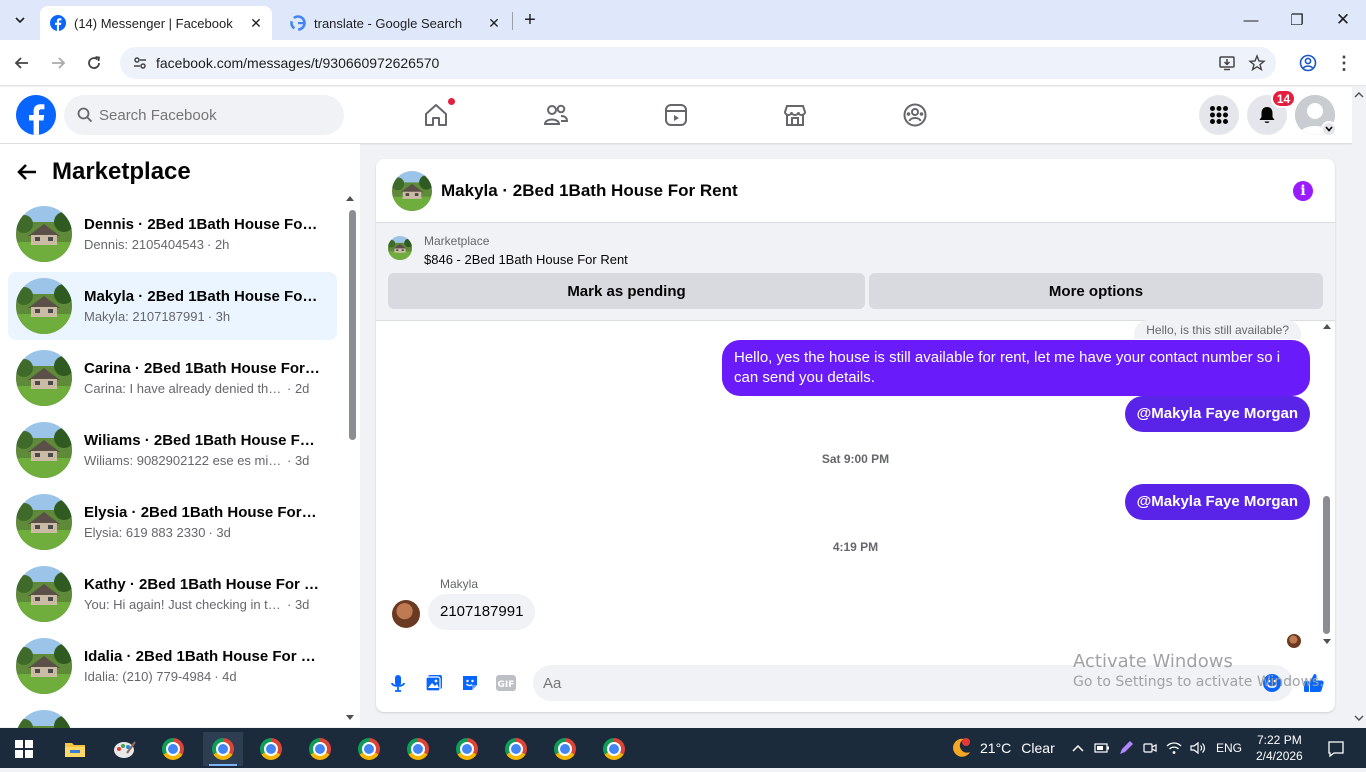 This screenshot has width=1366, height=772. Describe the element at coordinates (148, 676) in the screenshot. I see `conversation-preview: Idalia: (210) 779-4984` at that location.